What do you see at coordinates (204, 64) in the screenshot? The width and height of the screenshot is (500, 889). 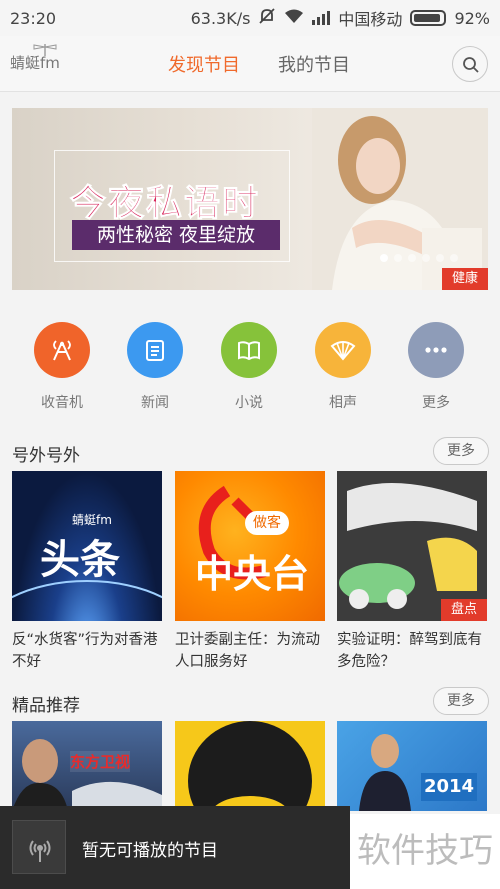 I see `tab-discover: 发现节目` at bounding box center [204, 64].